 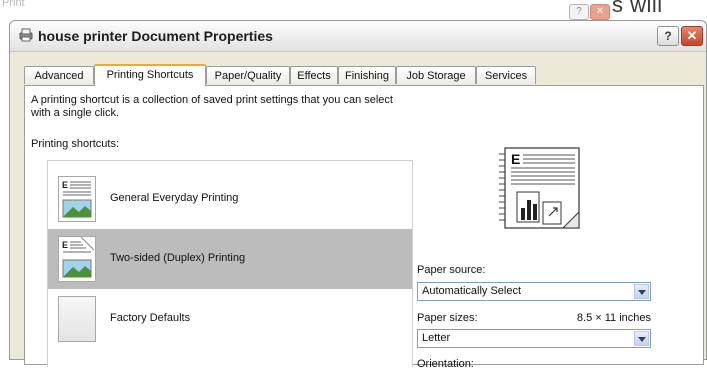 I want to click on list-item: E Two-sided (Duplex) Printing, so click(x=230, y=259).